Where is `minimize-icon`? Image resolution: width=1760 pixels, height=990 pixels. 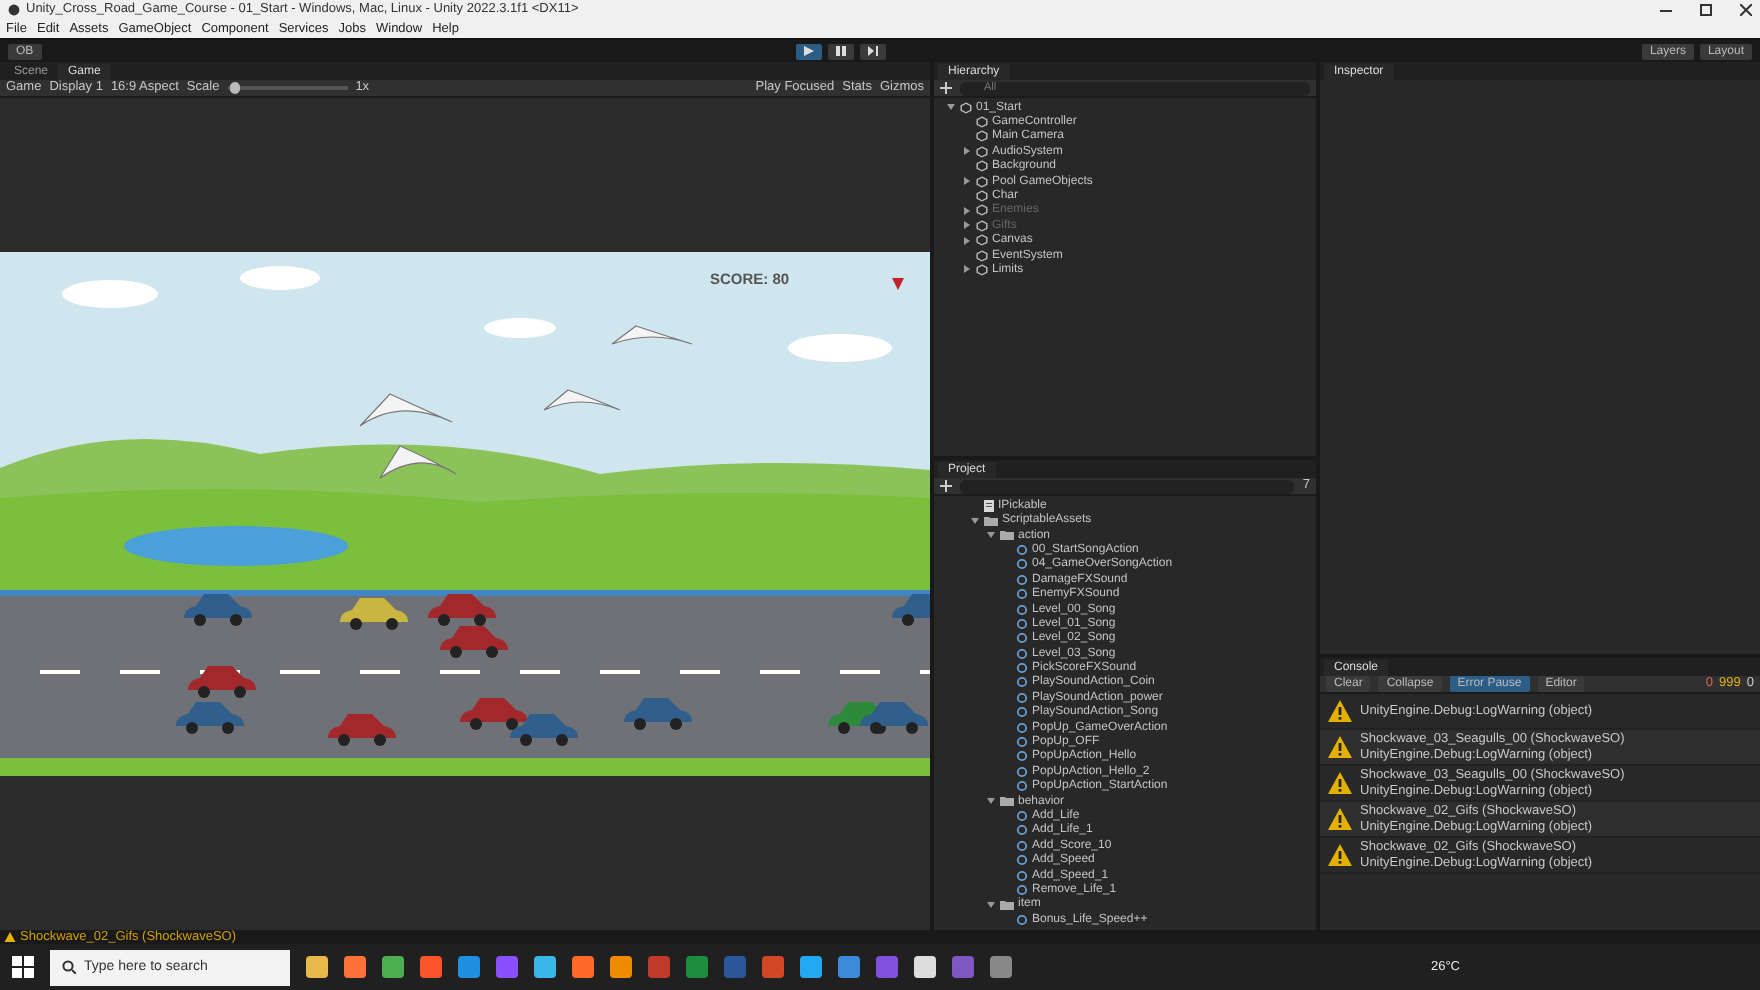 minimize-icon is located at coordinates (1666, 10).